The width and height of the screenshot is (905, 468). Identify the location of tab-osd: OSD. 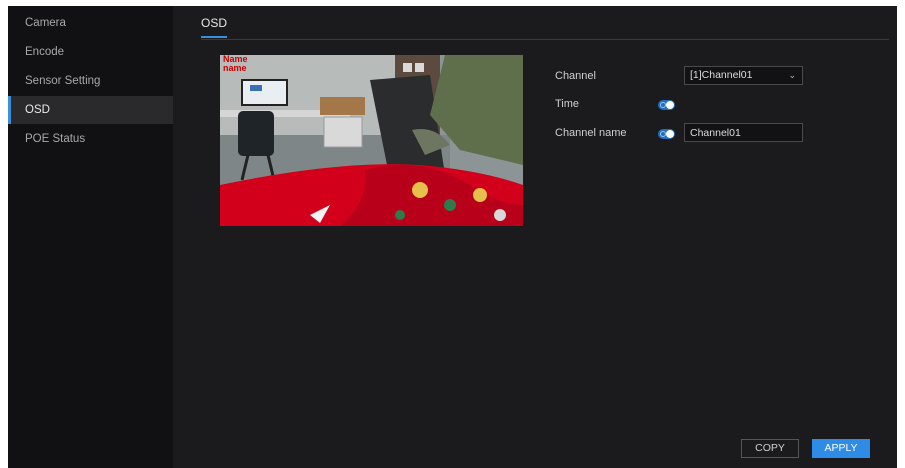
(214, 27).